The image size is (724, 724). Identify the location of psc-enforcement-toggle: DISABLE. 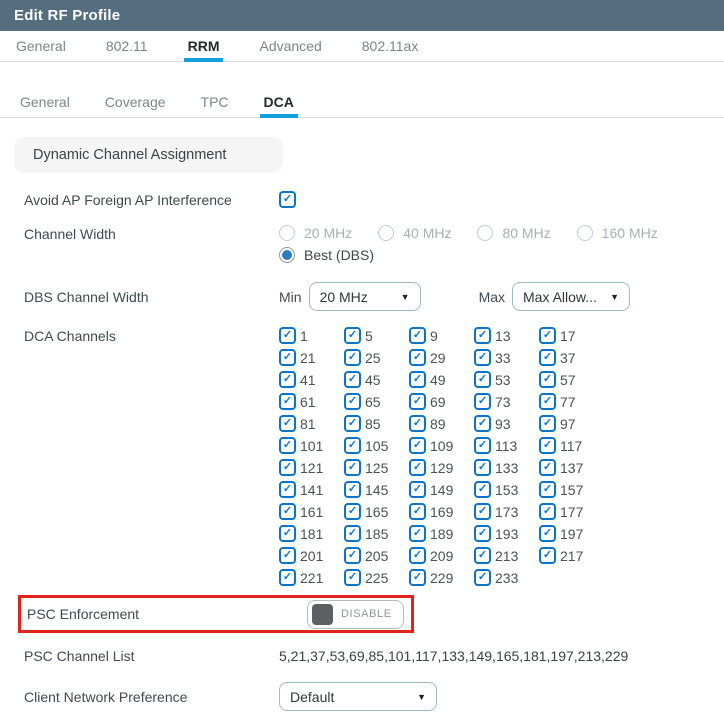
(355, 614).